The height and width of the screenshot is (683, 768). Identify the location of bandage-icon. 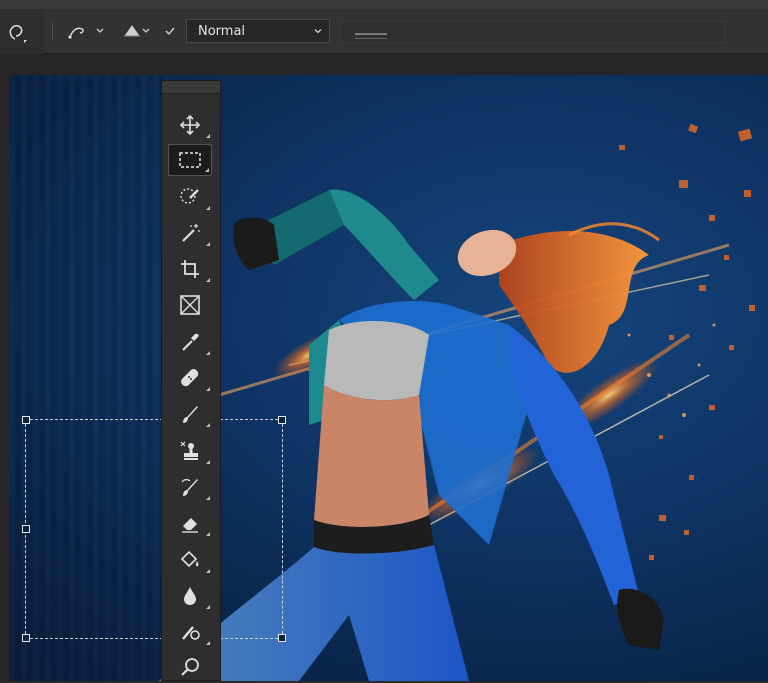
(190, 378).